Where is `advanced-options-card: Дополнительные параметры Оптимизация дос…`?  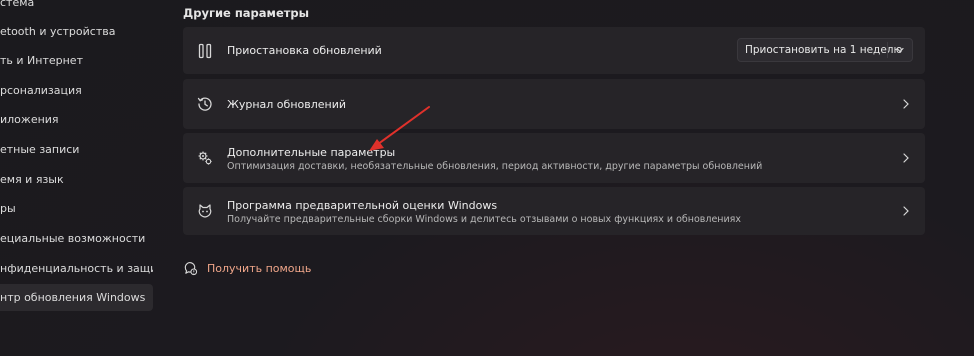
advanced-options-card: Дополнительные параметры Оптимизация дос… is located at coordinates (554, 158).